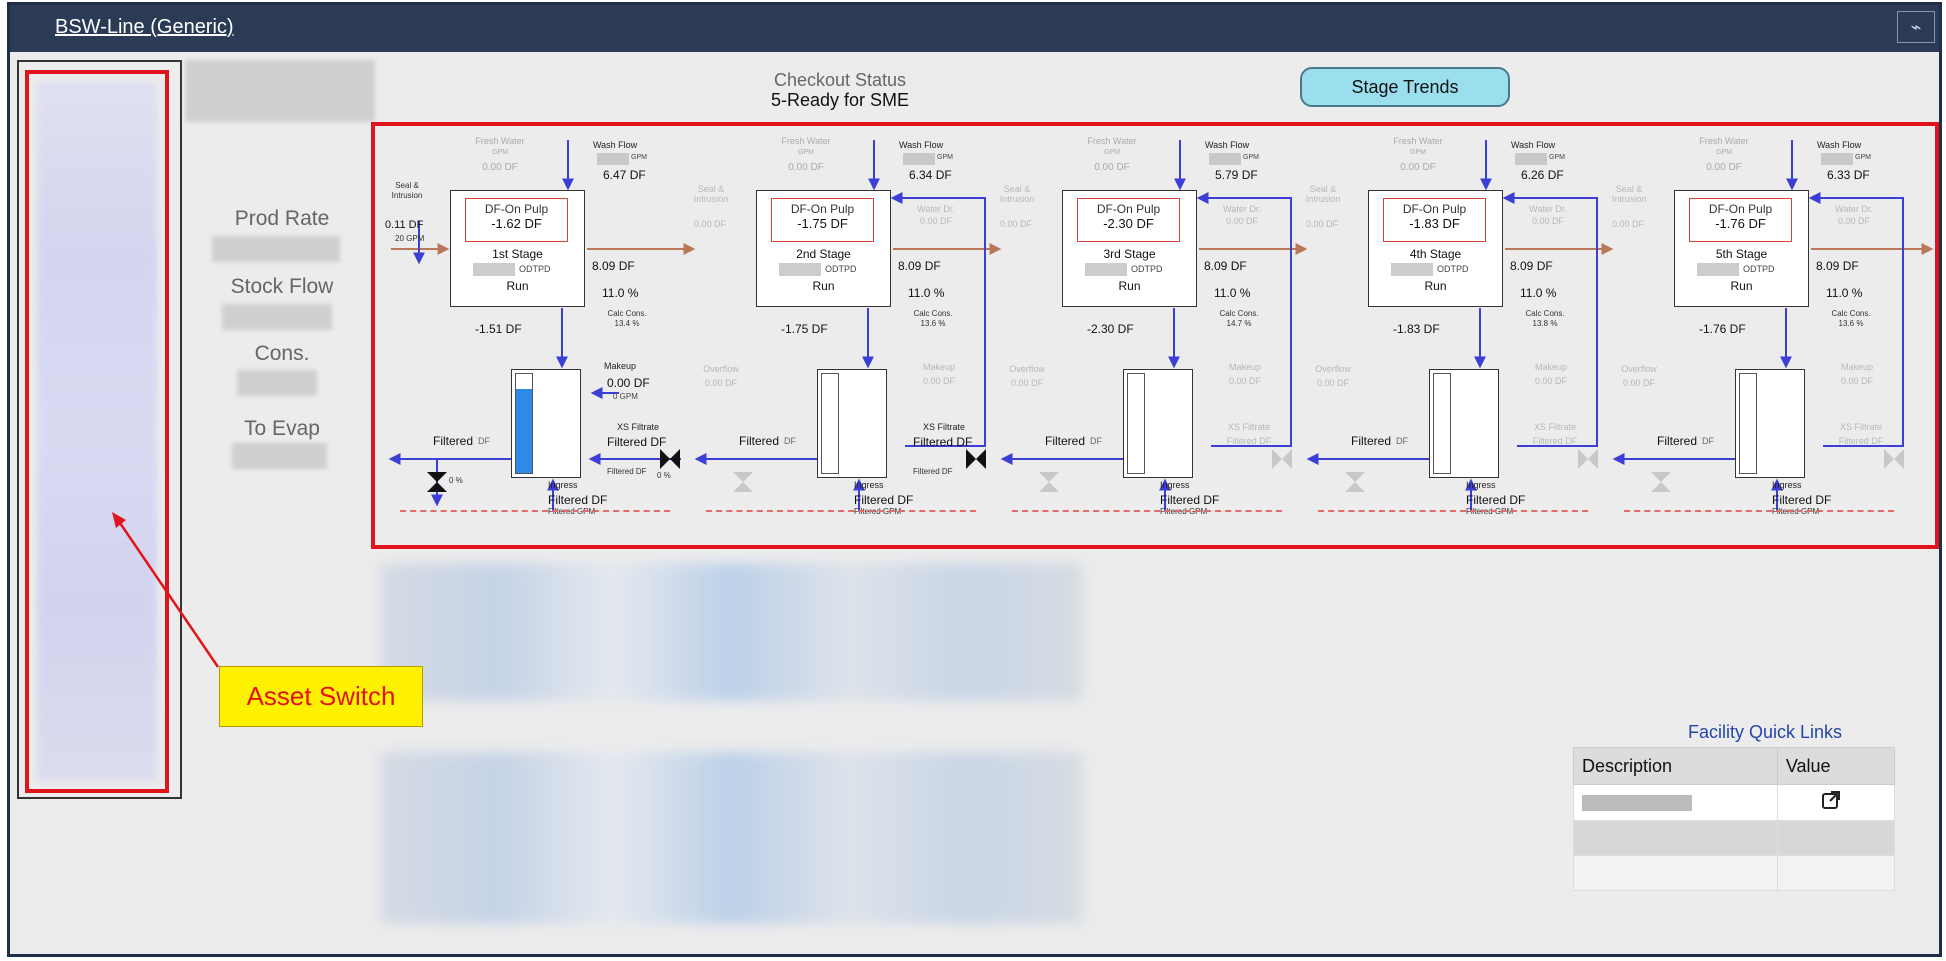 The width and height of the screenshot is (1946, 961). I want to click on tank-level-gauge, so click(830, 423).